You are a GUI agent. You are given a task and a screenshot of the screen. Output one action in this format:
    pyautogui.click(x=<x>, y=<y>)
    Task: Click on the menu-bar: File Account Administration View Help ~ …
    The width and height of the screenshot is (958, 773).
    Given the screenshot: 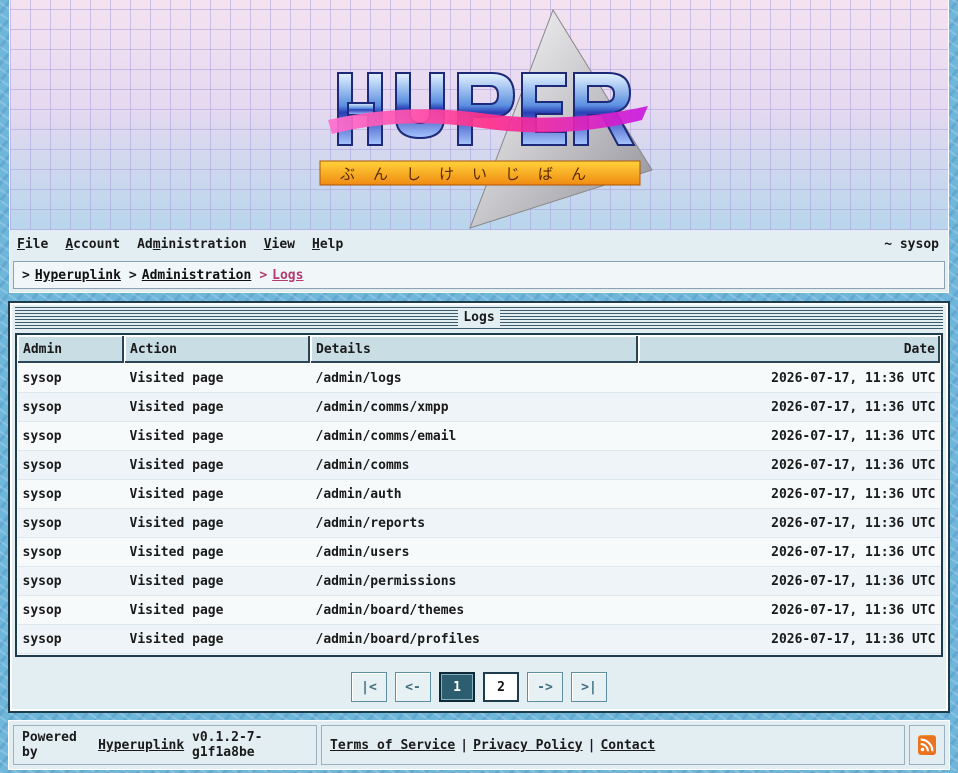 What is the action you would take?
    pyautogui.click(x=479, y=244)
    